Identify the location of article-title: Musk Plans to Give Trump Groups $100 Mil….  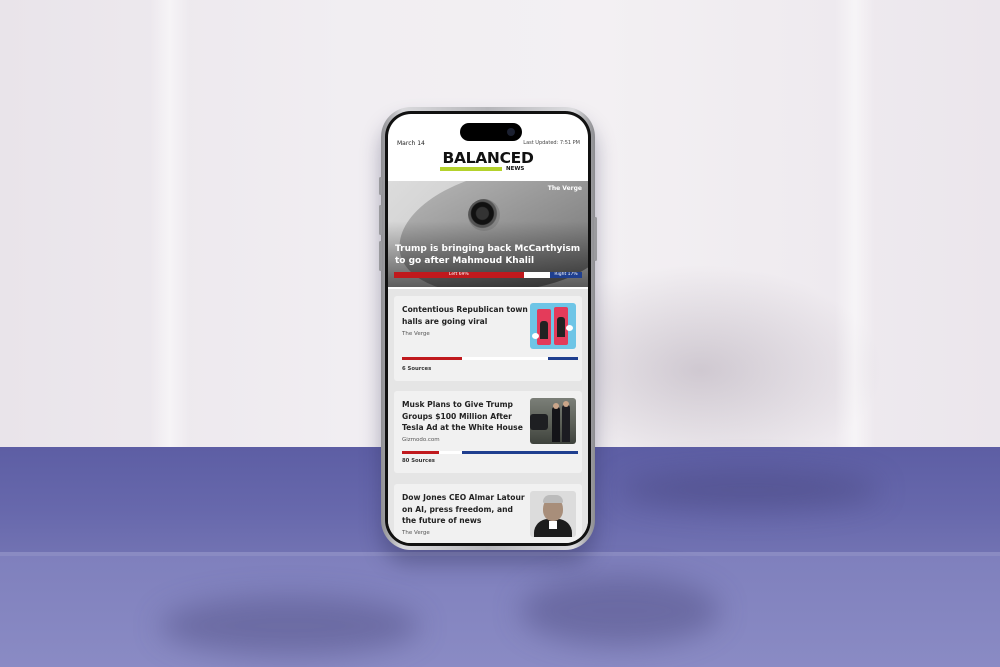
(465, 416).